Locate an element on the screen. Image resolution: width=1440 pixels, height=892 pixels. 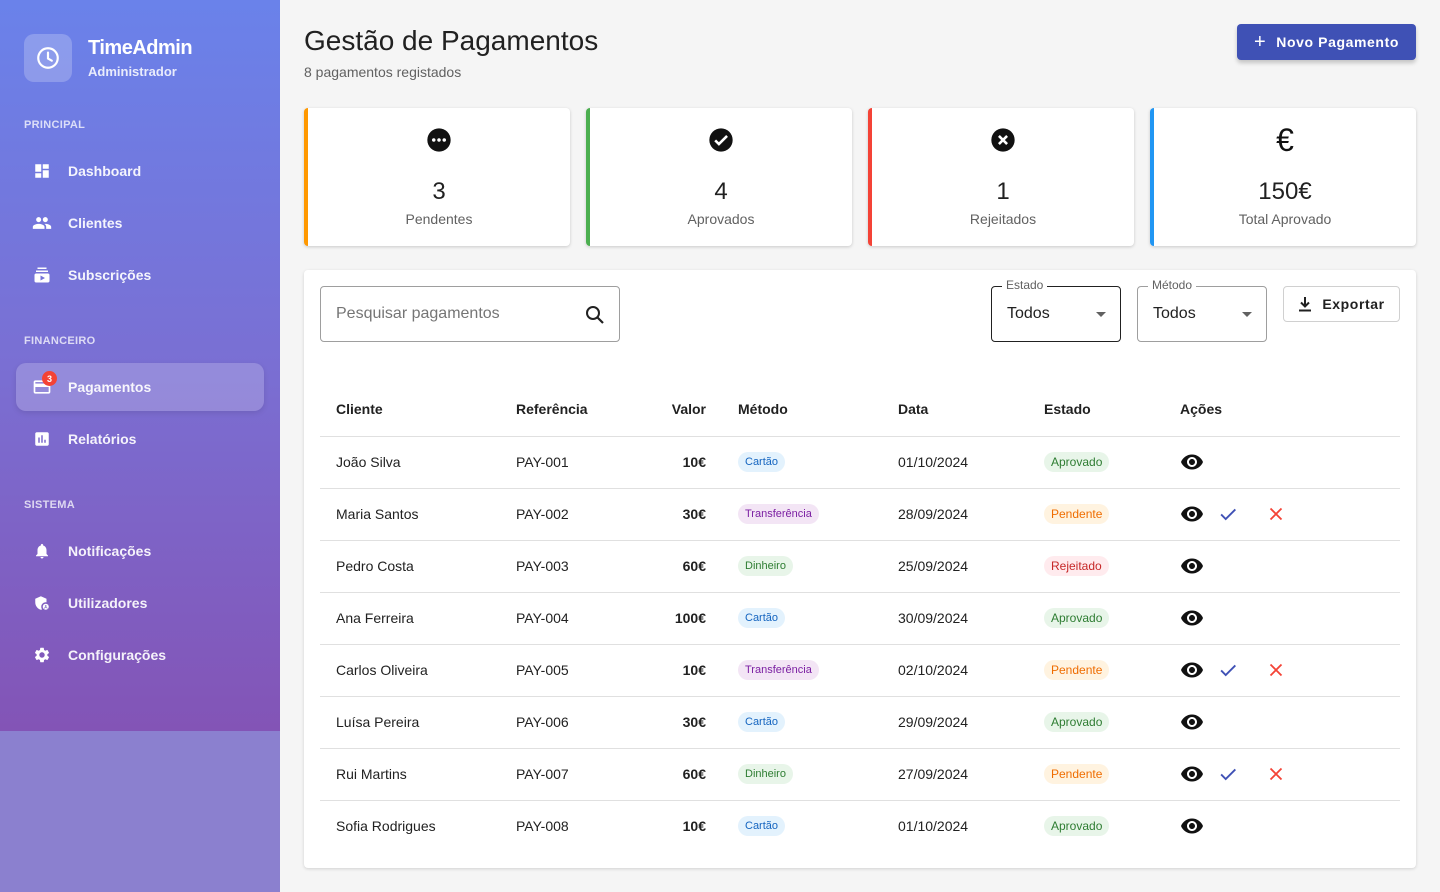
sidebar-item-notificacoes: Notificações is located at coordinates (140, 551).